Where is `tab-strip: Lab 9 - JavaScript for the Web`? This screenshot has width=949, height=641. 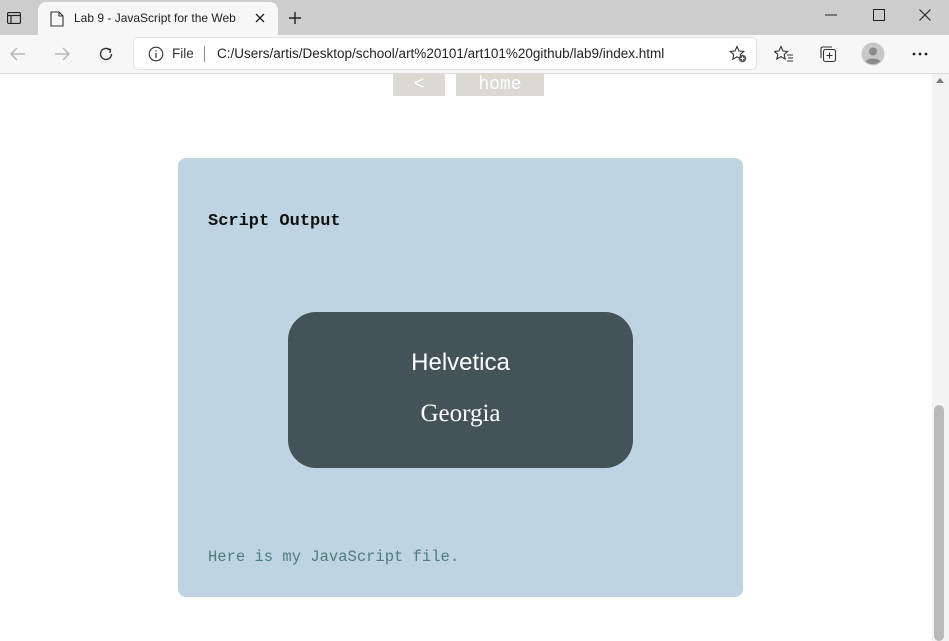
tab-strip: Lab 9 - JavaScript for the Web is located at coordinates (474, 17).